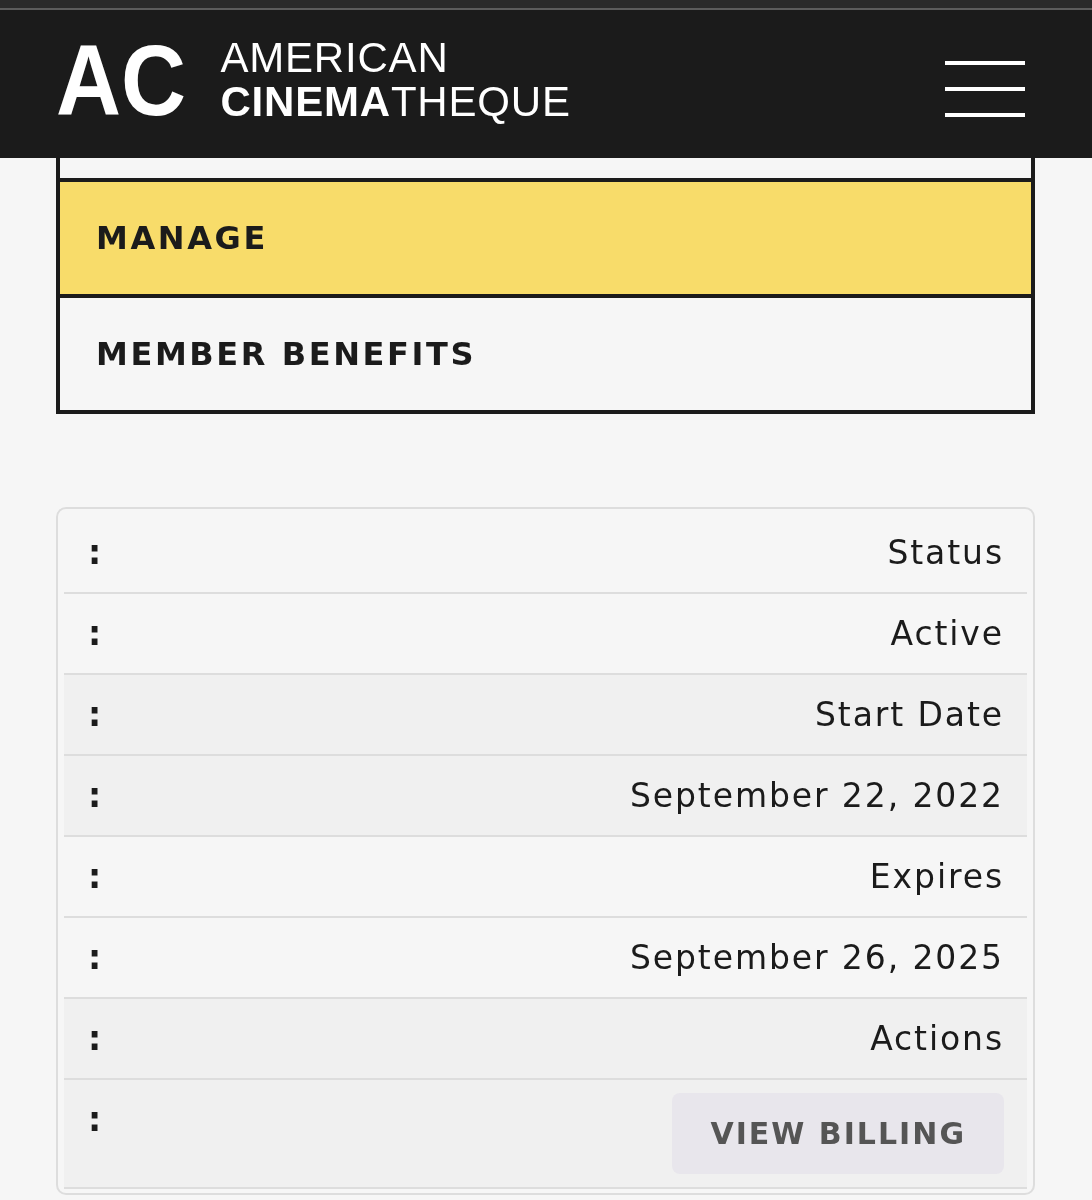  What do you see at coordinates (335, 58) in the screenshot?
I see `brand-name-line: AMERICAN` at bounding box center [335, 58].